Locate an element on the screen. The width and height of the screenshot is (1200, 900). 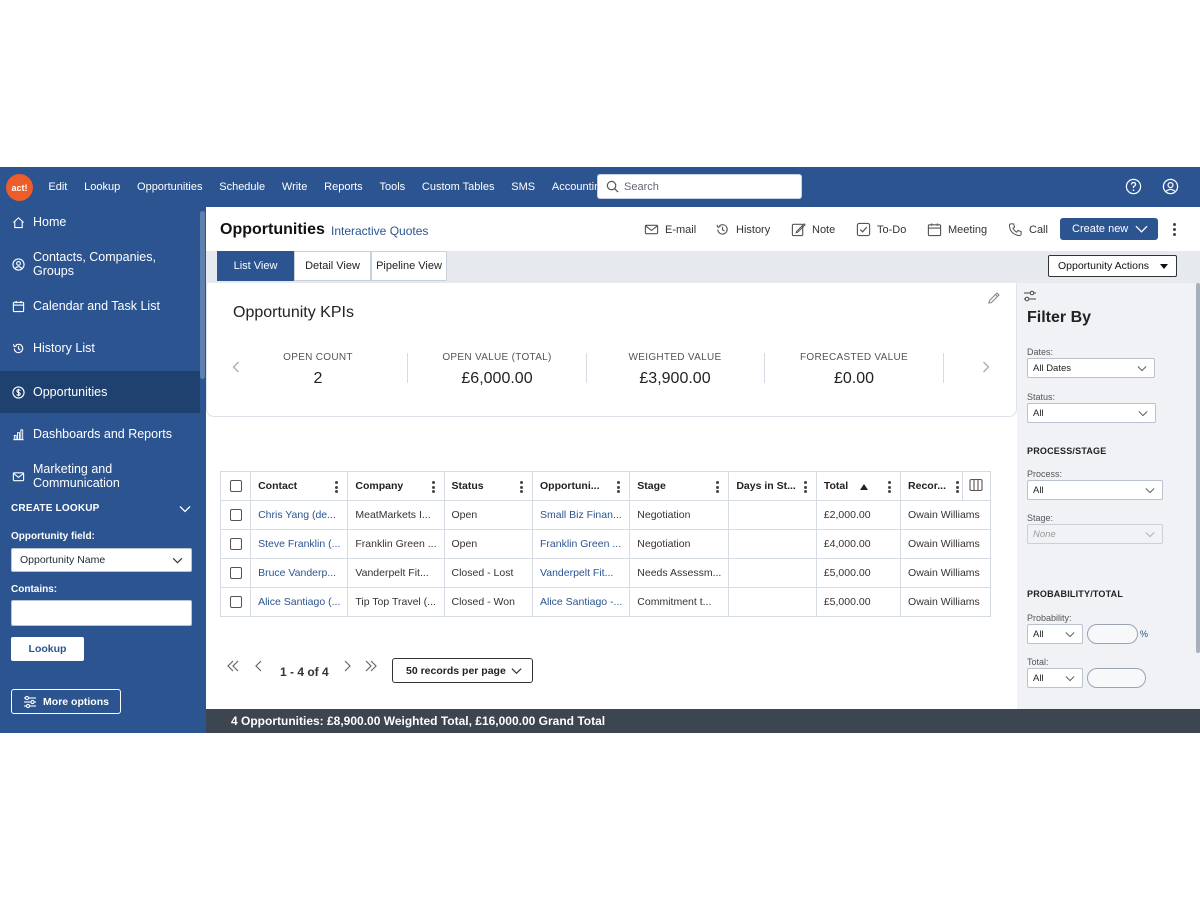
next-page-icon is located at coordinates (347, 666).